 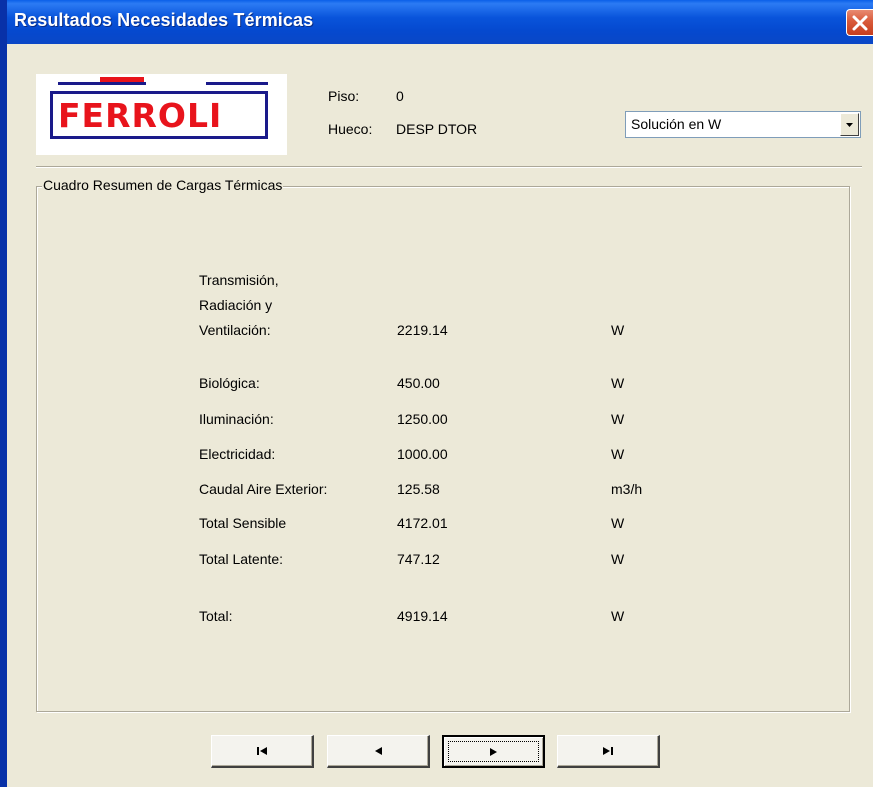 I want to click on hueco-label: Hueco:, so click(x=350, y=129).